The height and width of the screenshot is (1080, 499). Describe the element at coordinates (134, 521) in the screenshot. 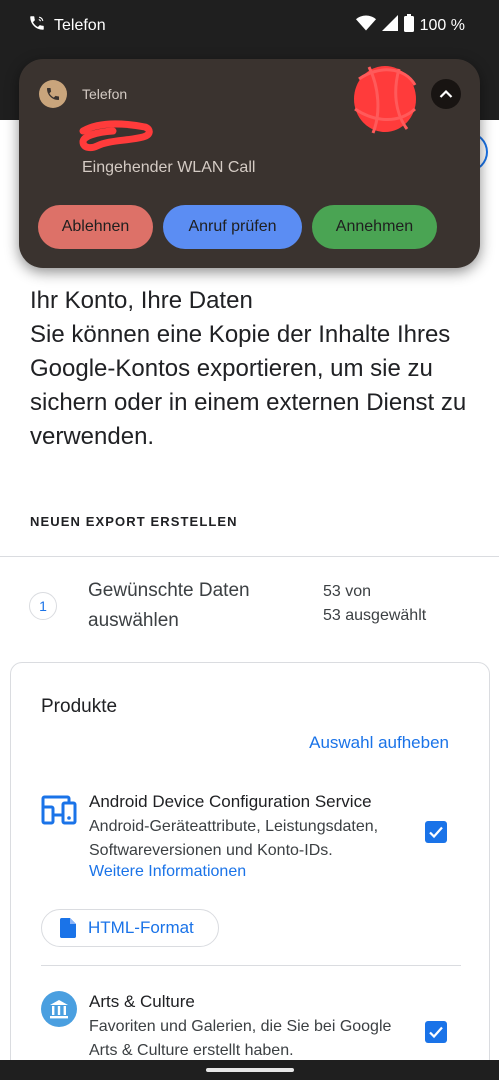

I see `section-label: NEUEN EXPORT ERSTELLEN` at that location.